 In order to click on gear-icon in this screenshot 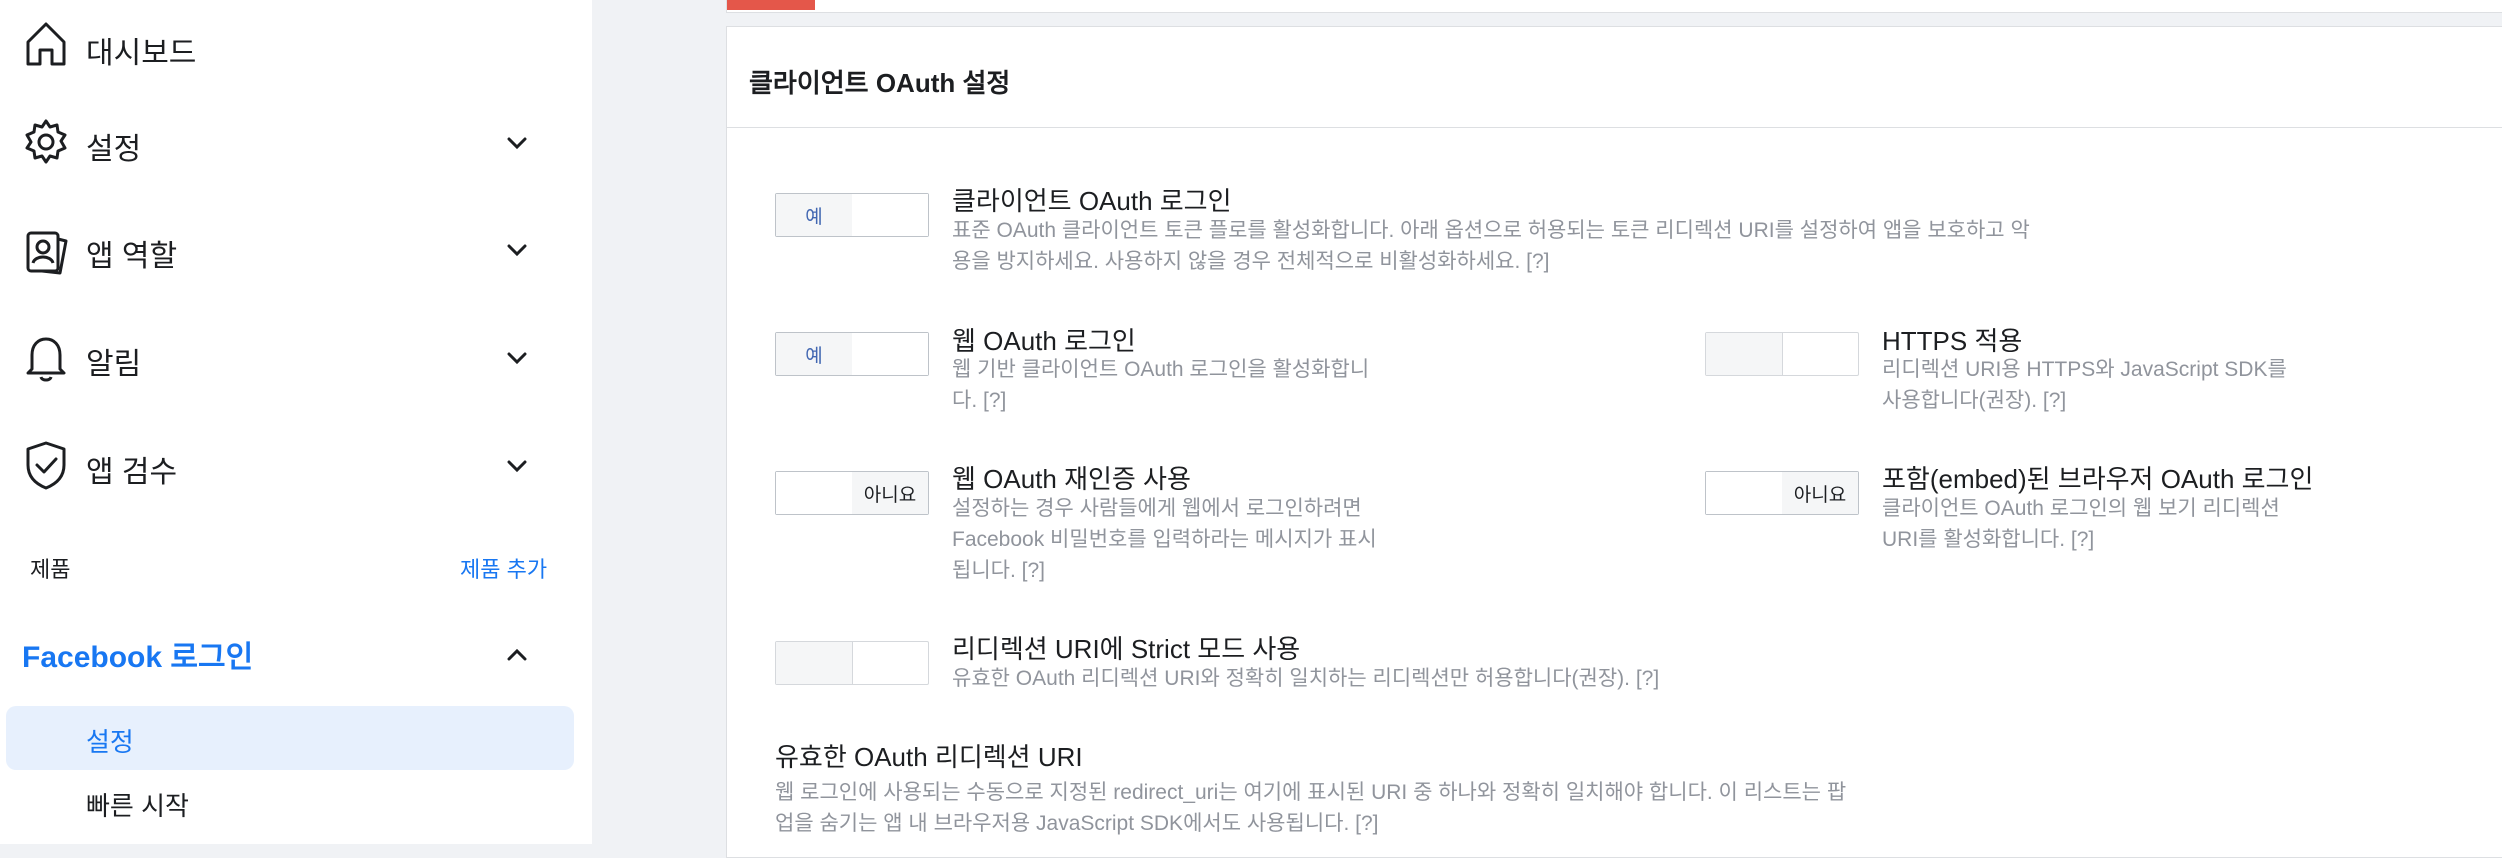, I will do `click(46, 142)`.